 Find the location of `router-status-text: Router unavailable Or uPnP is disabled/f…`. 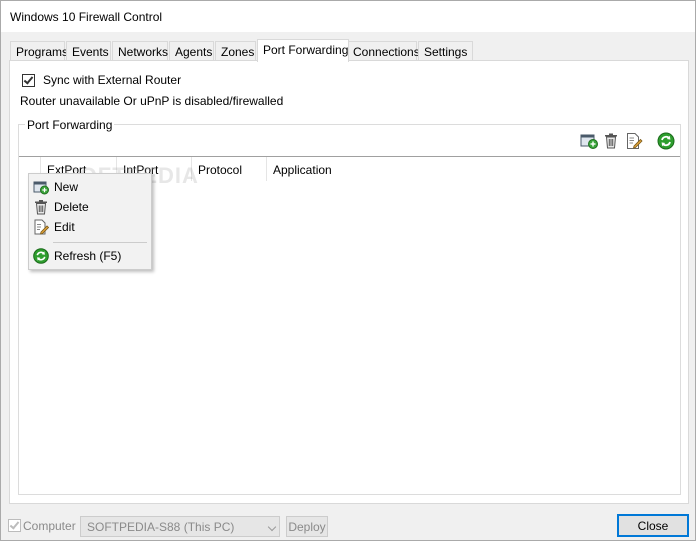

router-status-text: Router unavailable Or uPnP is disabled/f… is located at coordinates (152, 101).